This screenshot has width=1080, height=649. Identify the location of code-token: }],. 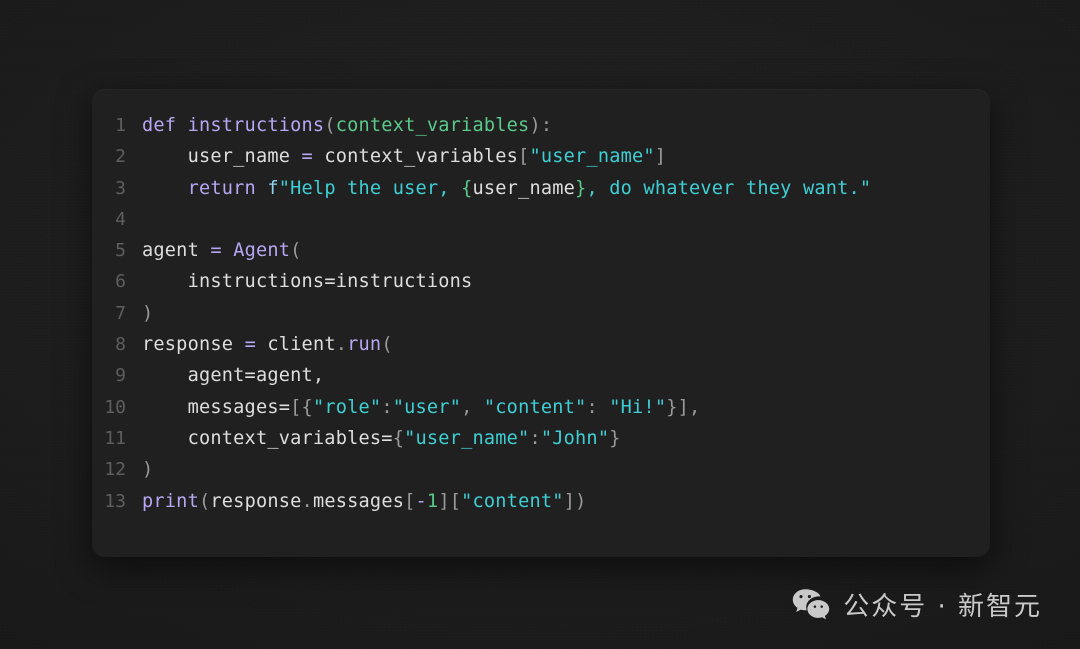
(683, 407).